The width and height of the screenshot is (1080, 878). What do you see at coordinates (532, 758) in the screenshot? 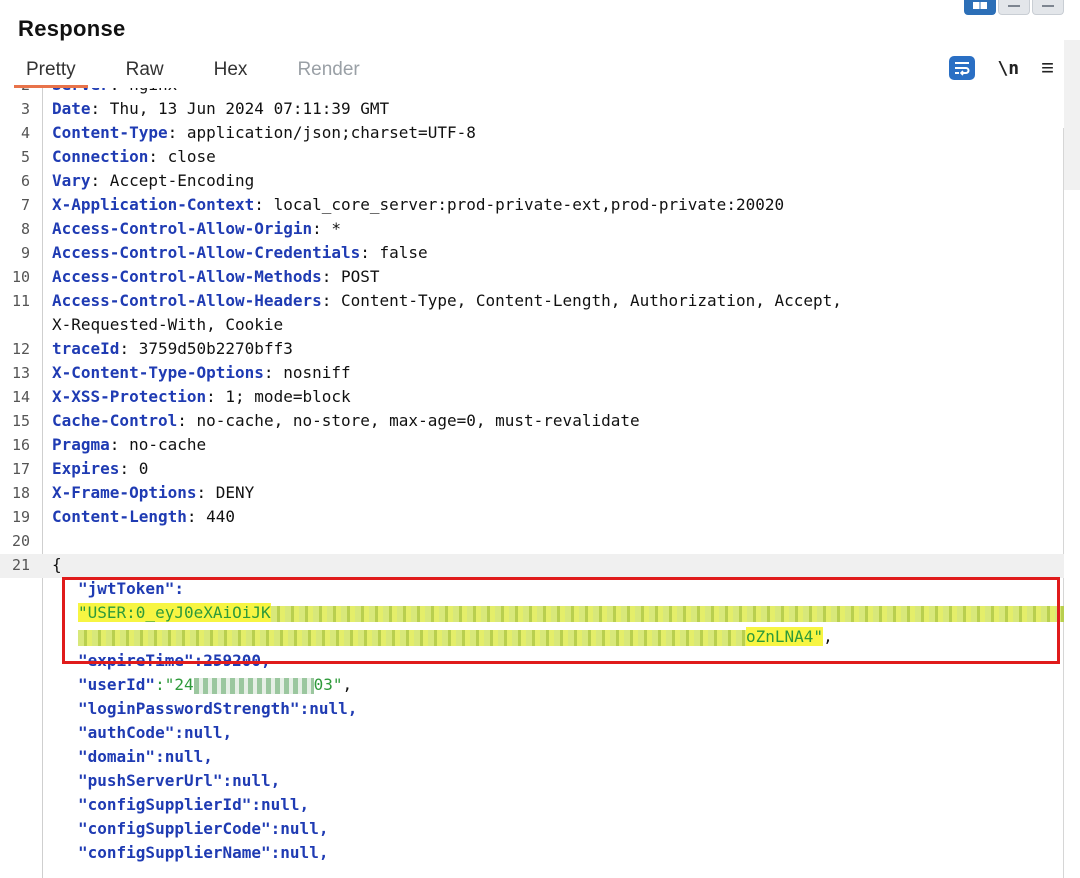
I see `code-line: "domain":null,` at bounding box center [532, 758].